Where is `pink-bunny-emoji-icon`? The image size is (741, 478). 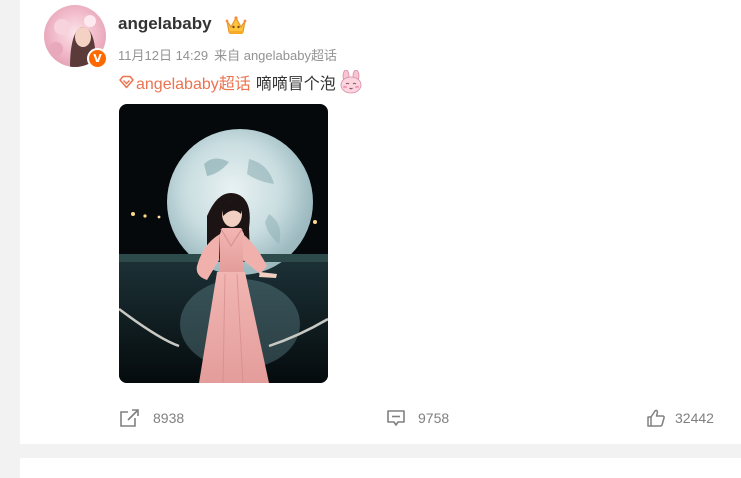 pink-bunny-emoji-icon is located at coordinates (351, 82).